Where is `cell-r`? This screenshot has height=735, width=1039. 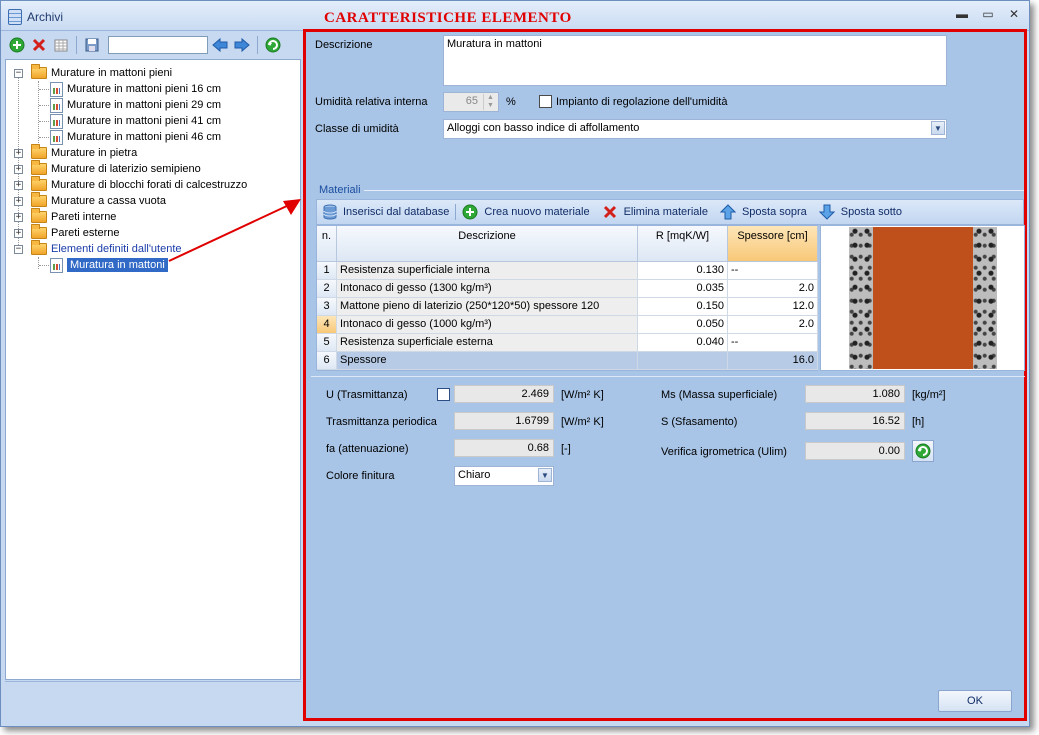
cell-r is located at coordinates (683, 361).